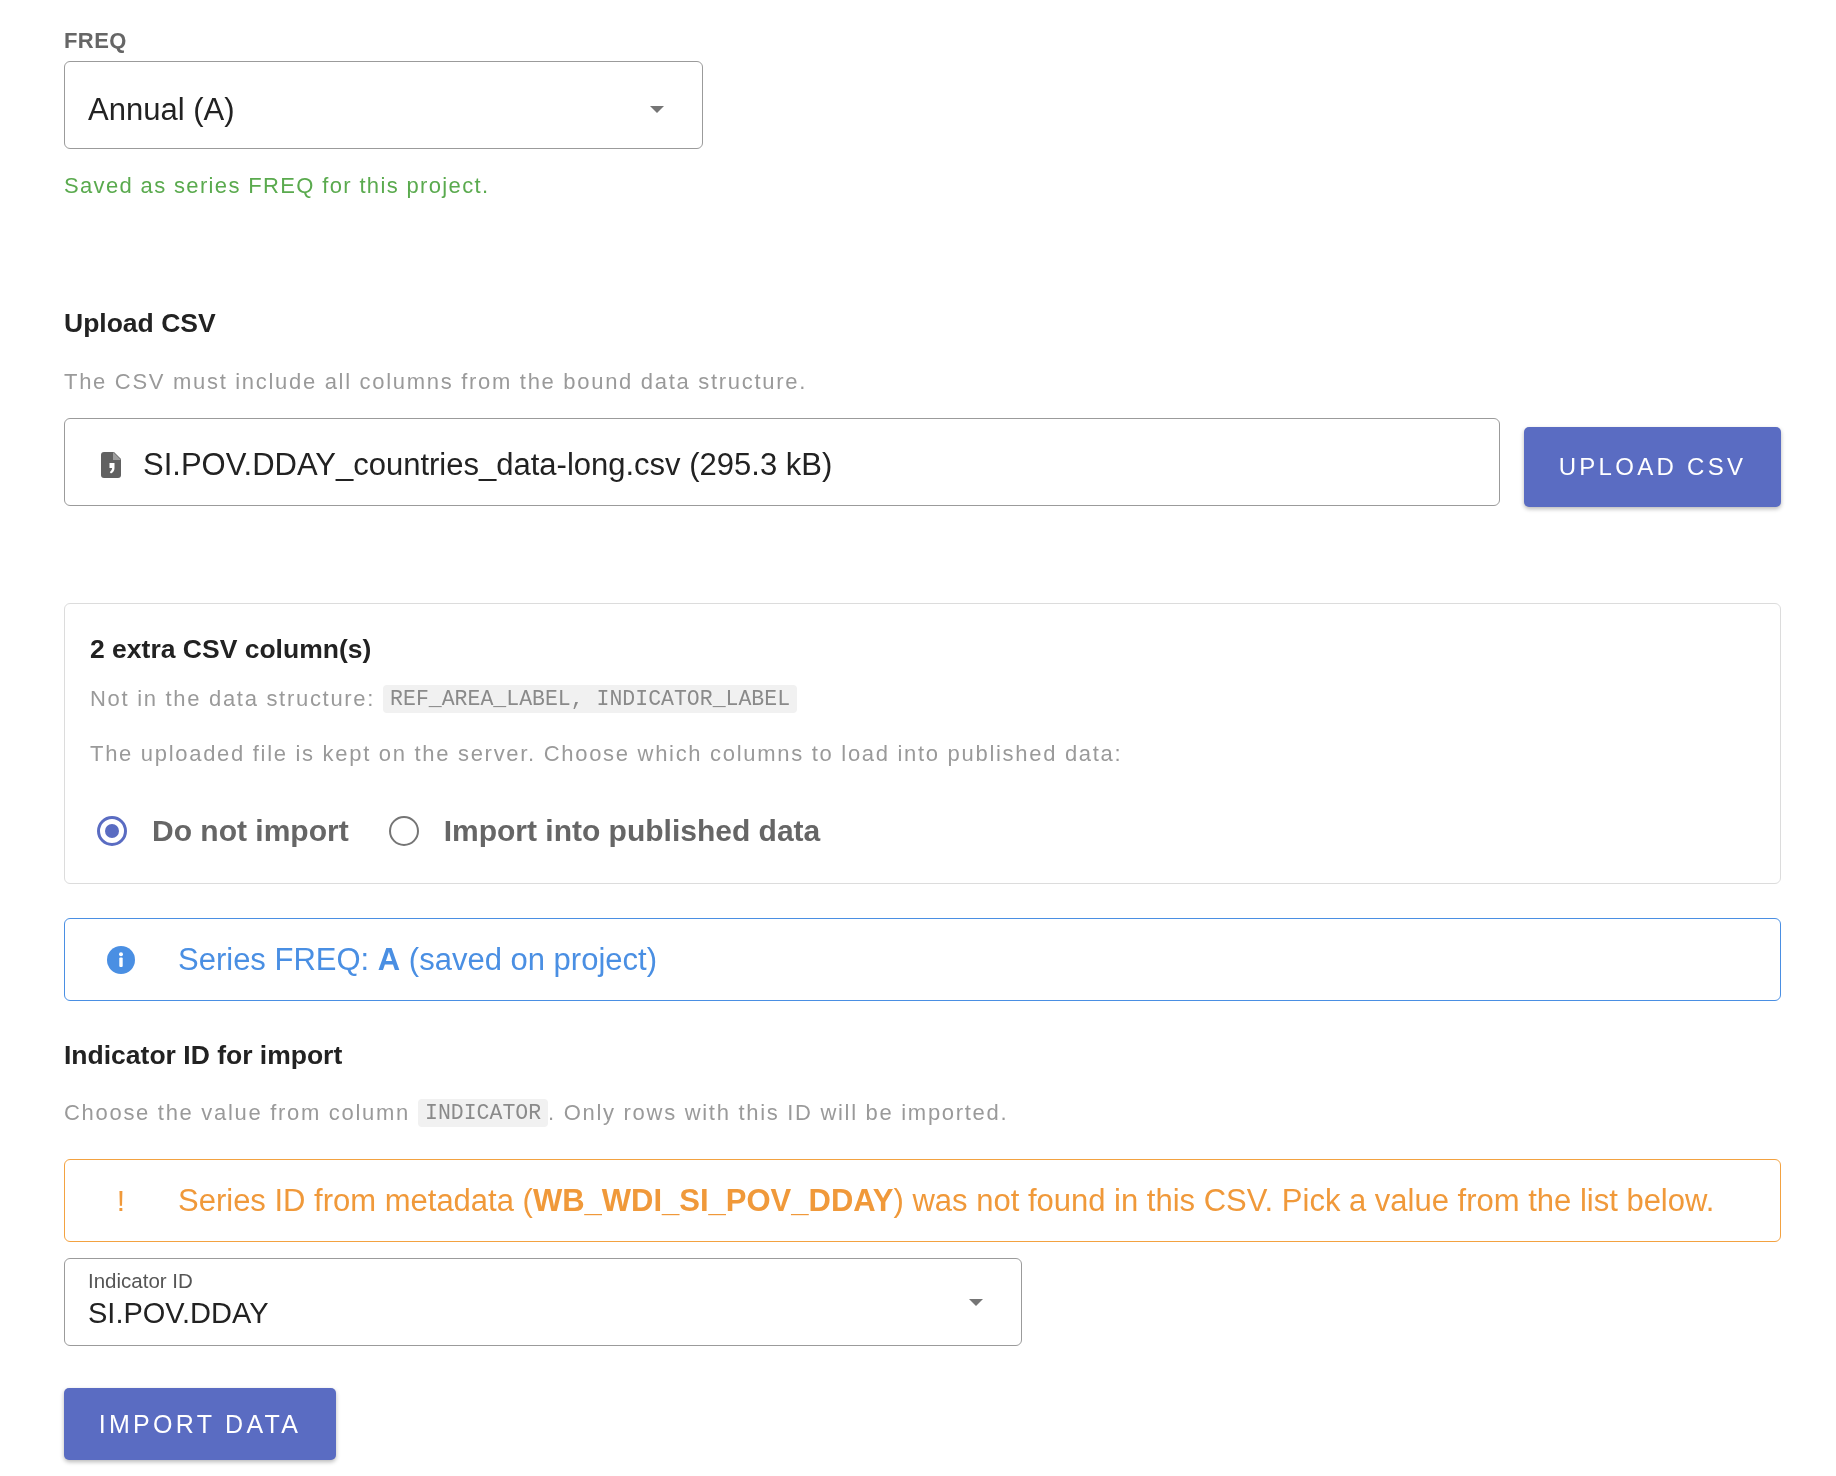  Describe the element at coordinates (200, 1424) in the screenshot. I see `import-button: IMPORT DATA` at that location.